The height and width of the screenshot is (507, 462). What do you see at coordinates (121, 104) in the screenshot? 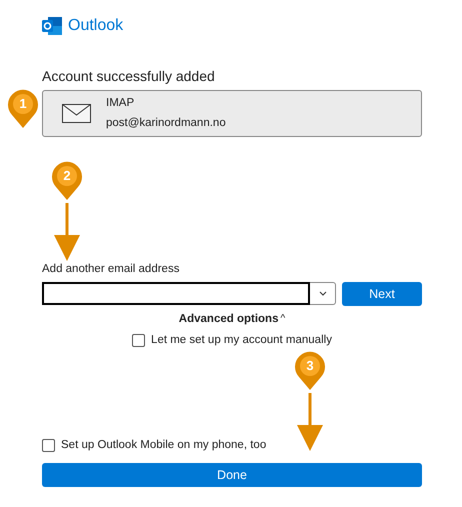
I see `account-type: IMAP` at bounding box center [121, 104].